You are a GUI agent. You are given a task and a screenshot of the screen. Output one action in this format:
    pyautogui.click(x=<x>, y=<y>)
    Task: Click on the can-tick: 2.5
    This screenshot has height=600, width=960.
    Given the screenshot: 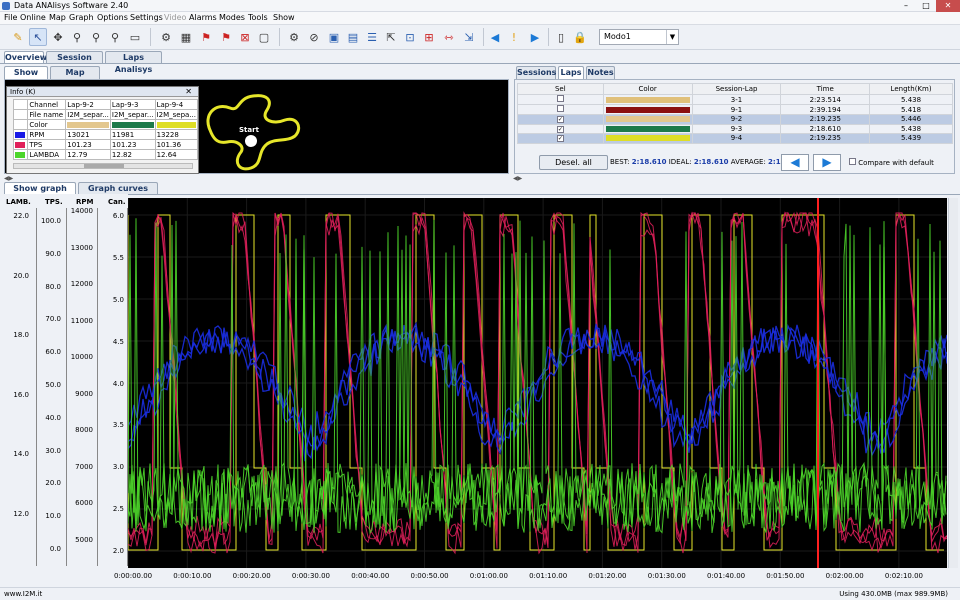 What is the action you would take?
    pyautogui.click(x=118, y=509)
    